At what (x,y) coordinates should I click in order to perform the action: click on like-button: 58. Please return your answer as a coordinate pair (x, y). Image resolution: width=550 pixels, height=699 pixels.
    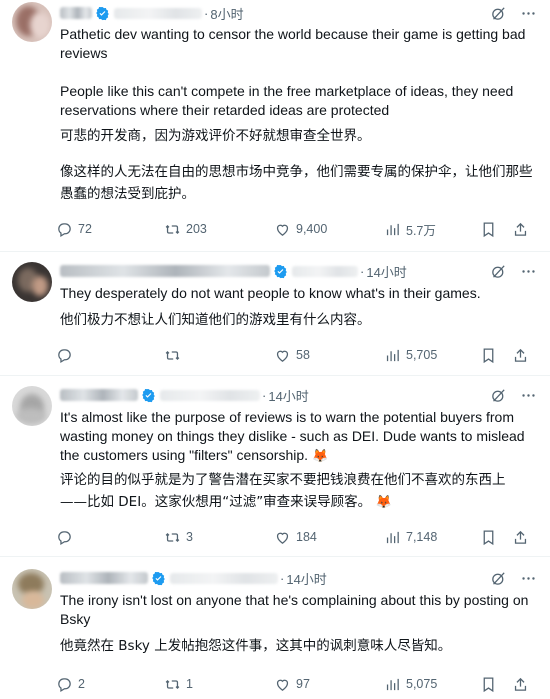
    Looking at the image, I should click on (329, 355).